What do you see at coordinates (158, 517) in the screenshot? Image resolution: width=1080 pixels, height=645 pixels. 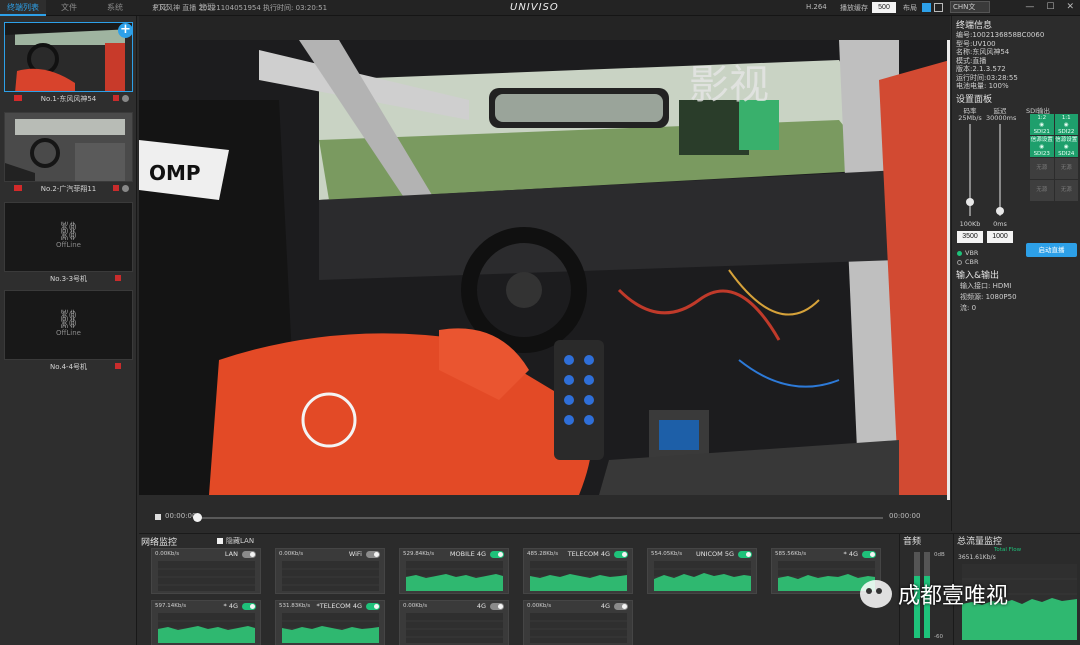 I see `stop-playback-icon` at bounding box center [158, 517].